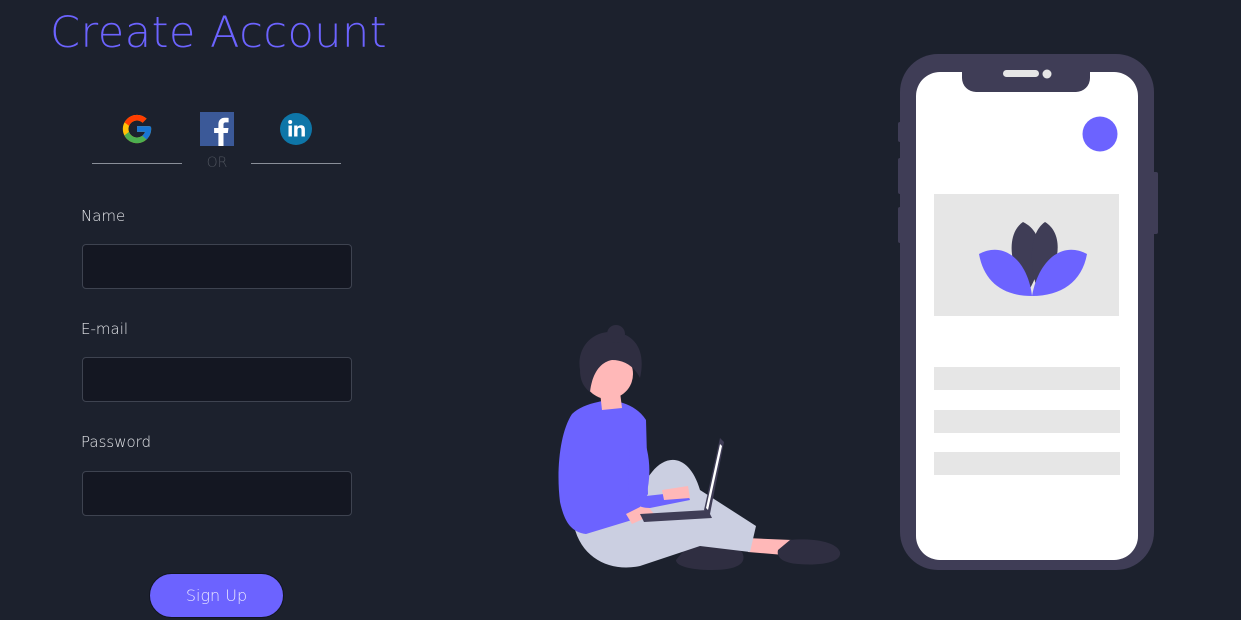  Describe the element at coordinates (699, 447) in the screenshot. I see `person-illustration` at that location.